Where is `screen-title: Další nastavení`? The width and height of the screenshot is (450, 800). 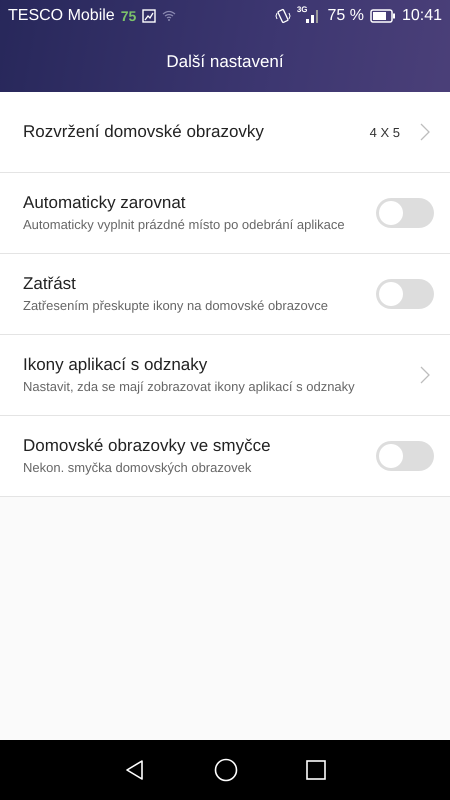
screen-title: Další nastavení is located at coordinates (225, 62).